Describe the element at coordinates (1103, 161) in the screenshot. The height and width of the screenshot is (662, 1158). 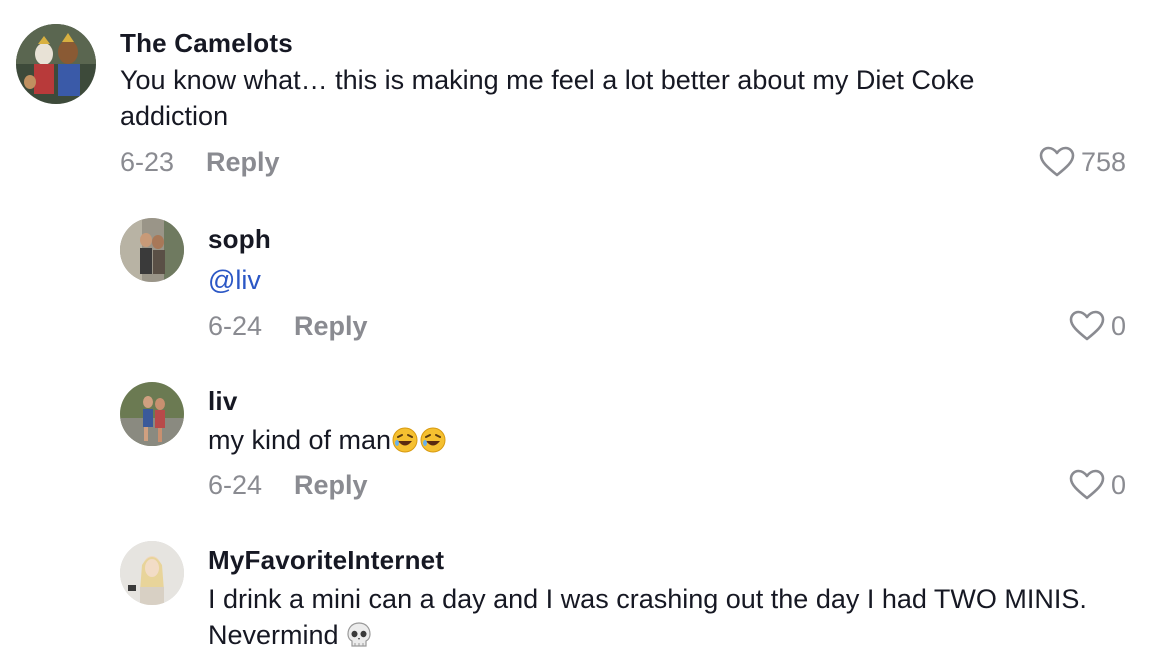
I see `like-count: 758` at that location.